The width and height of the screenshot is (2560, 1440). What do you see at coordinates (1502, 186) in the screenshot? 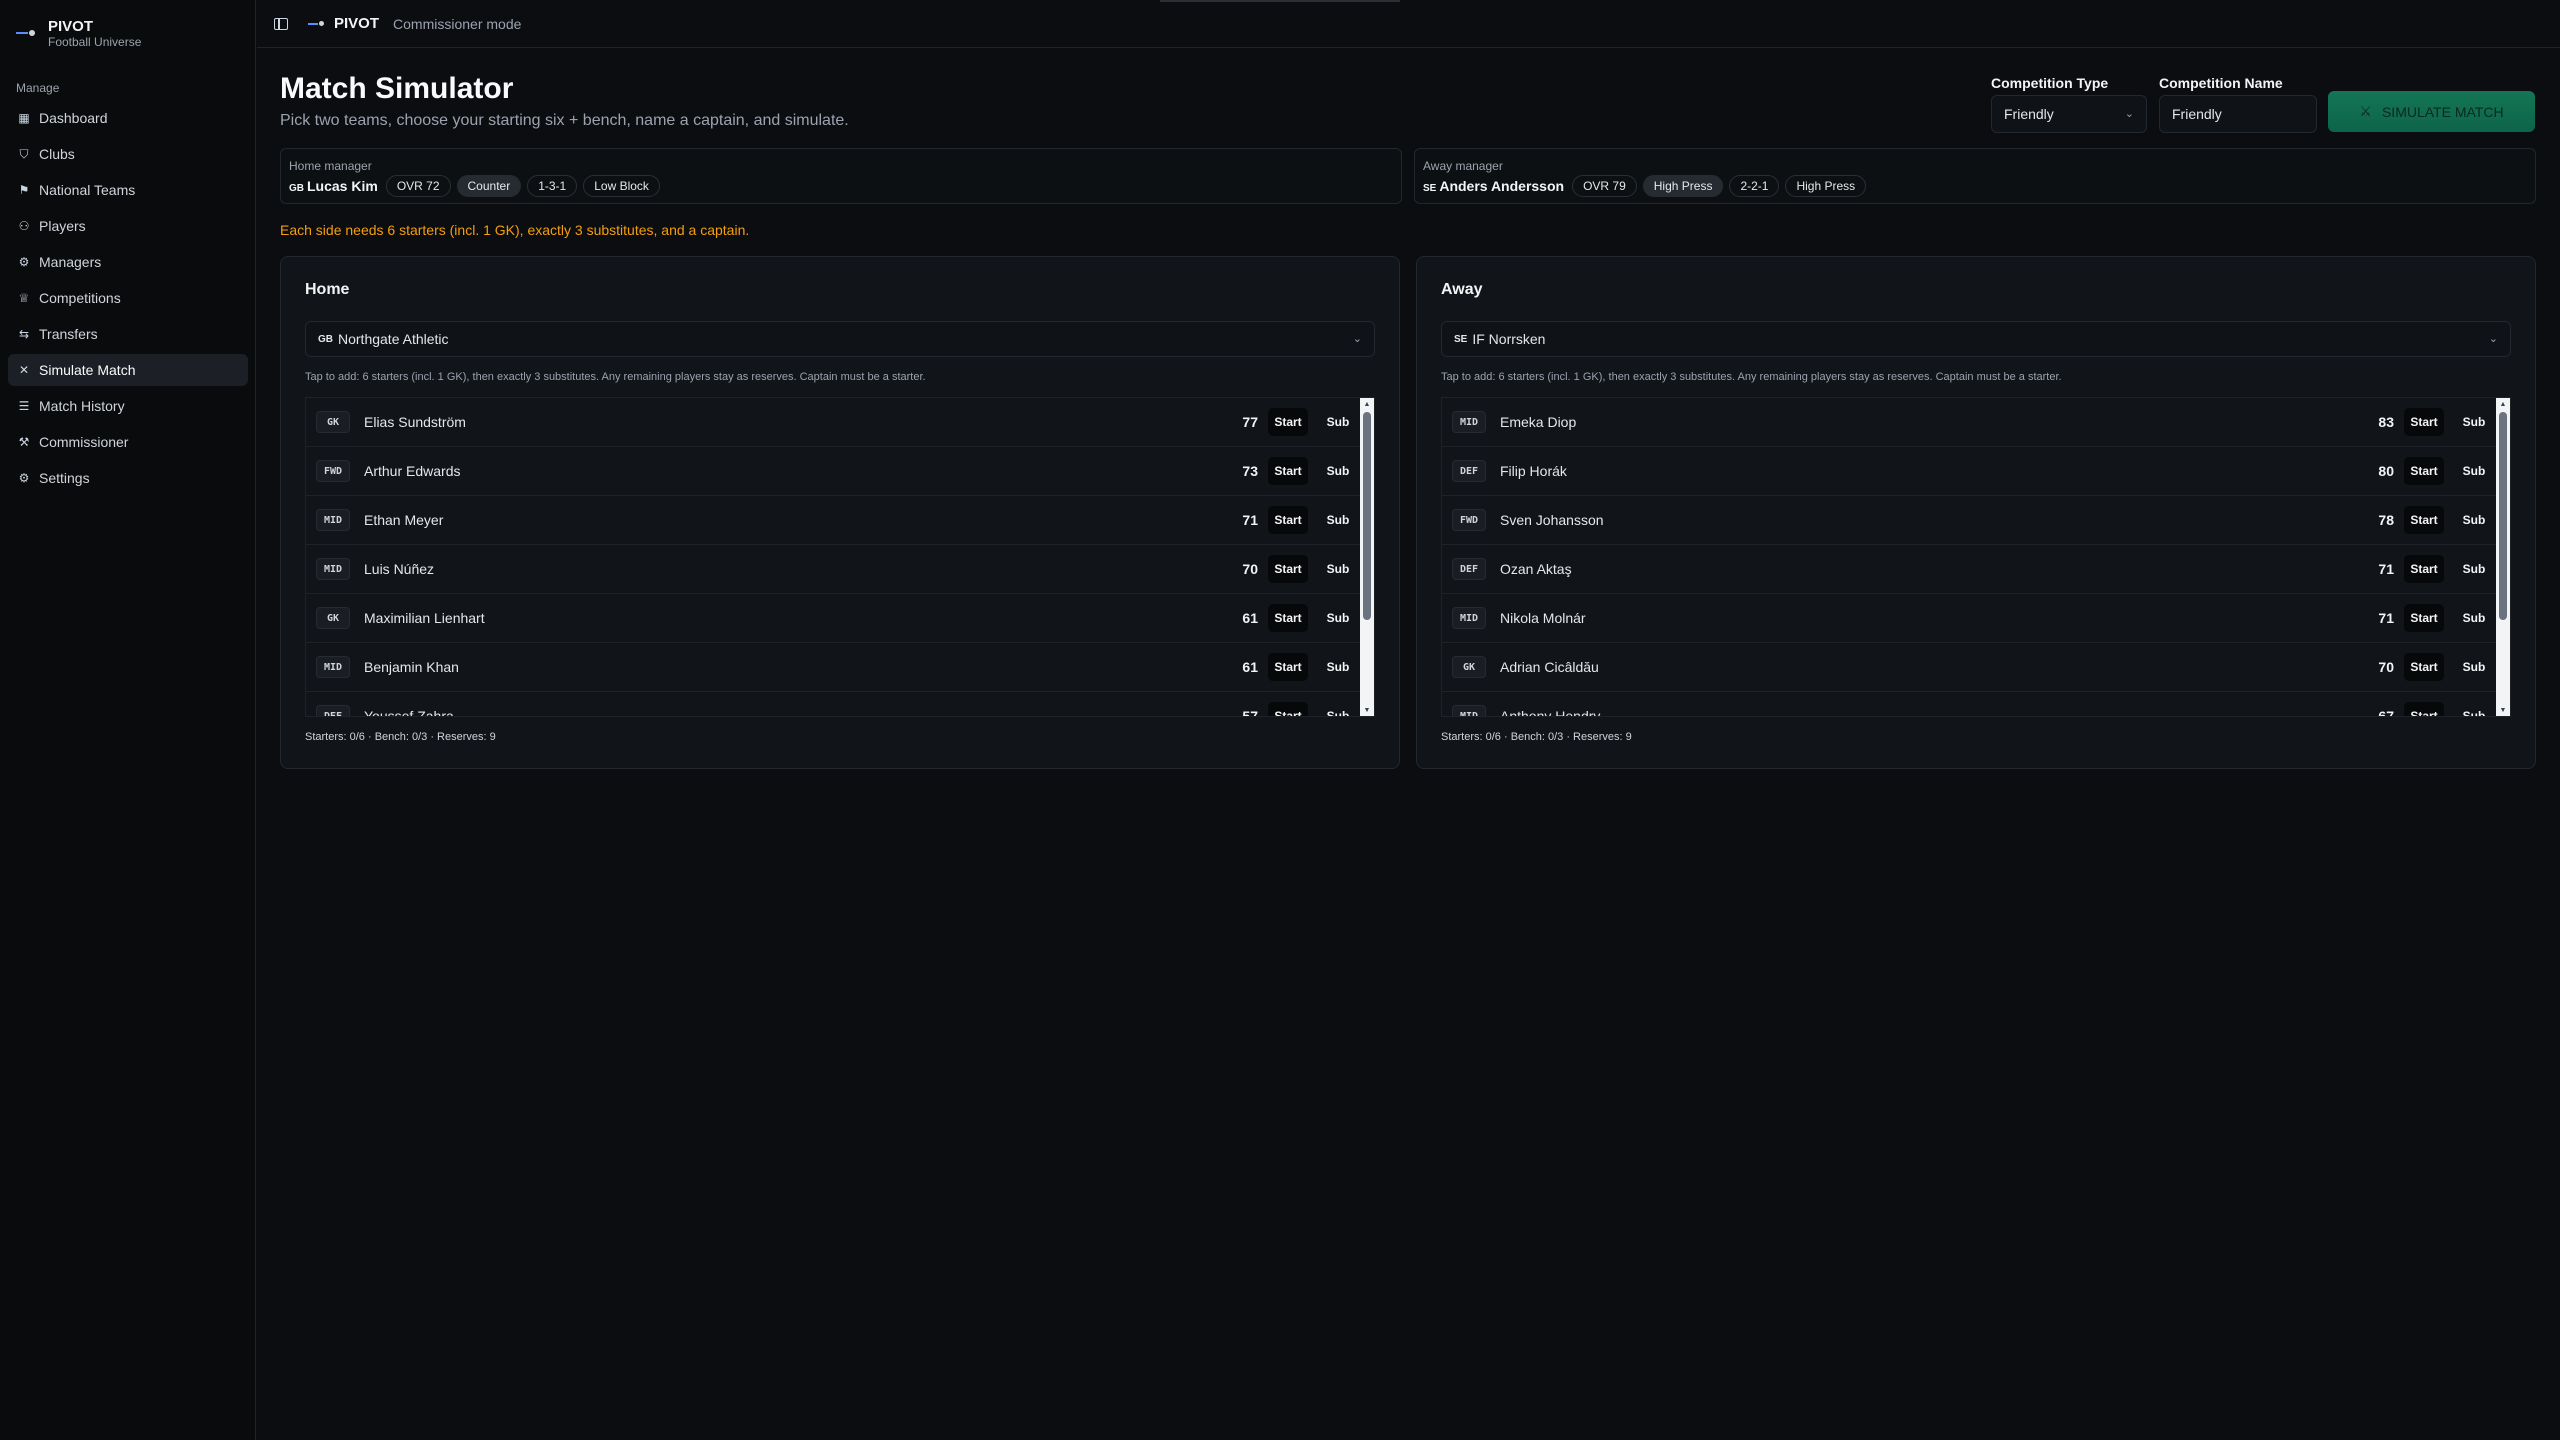
I see `away-manager-name-text: Anders Andersson` at bounding box center [1502, 186].